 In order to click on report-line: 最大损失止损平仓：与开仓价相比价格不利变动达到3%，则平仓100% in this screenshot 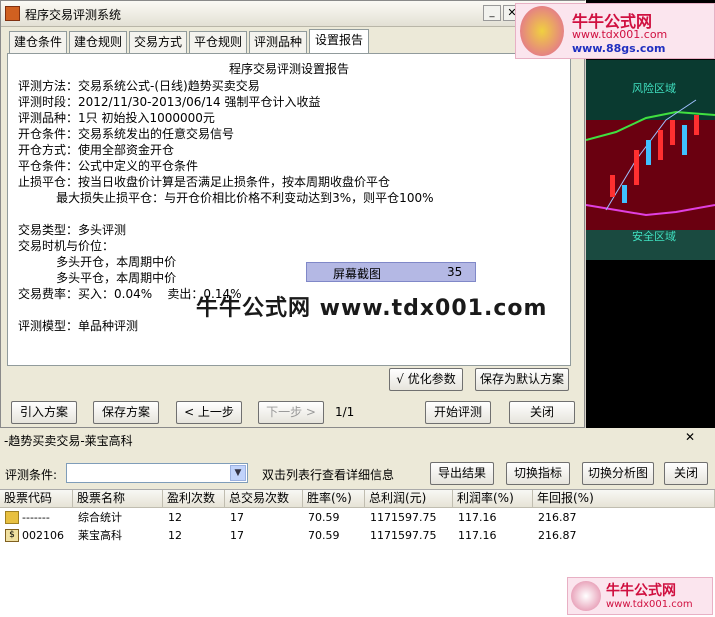, I will do `click(226, 198)`.